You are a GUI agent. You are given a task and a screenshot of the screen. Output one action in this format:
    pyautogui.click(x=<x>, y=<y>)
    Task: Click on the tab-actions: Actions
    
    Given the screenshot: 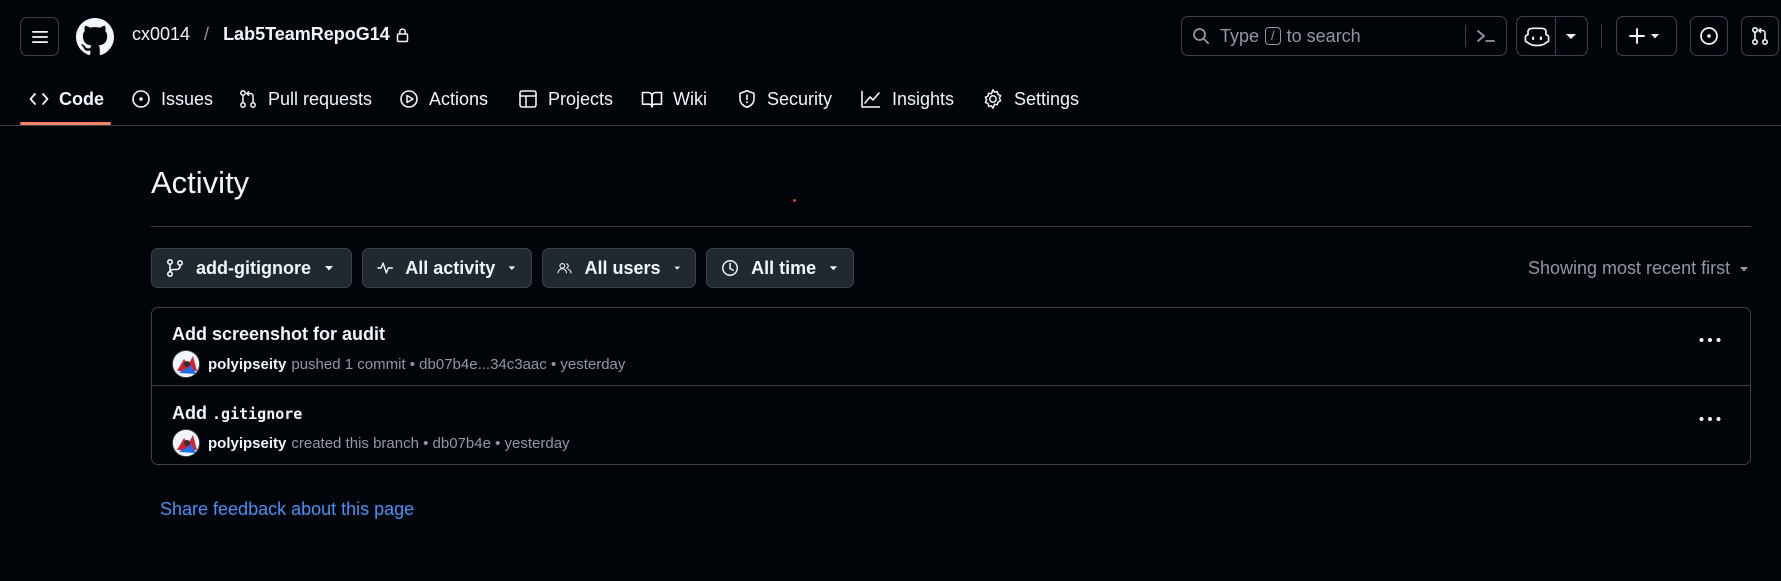 What is the action you would take?
    pyautogui.click(x=443, y=99)
    